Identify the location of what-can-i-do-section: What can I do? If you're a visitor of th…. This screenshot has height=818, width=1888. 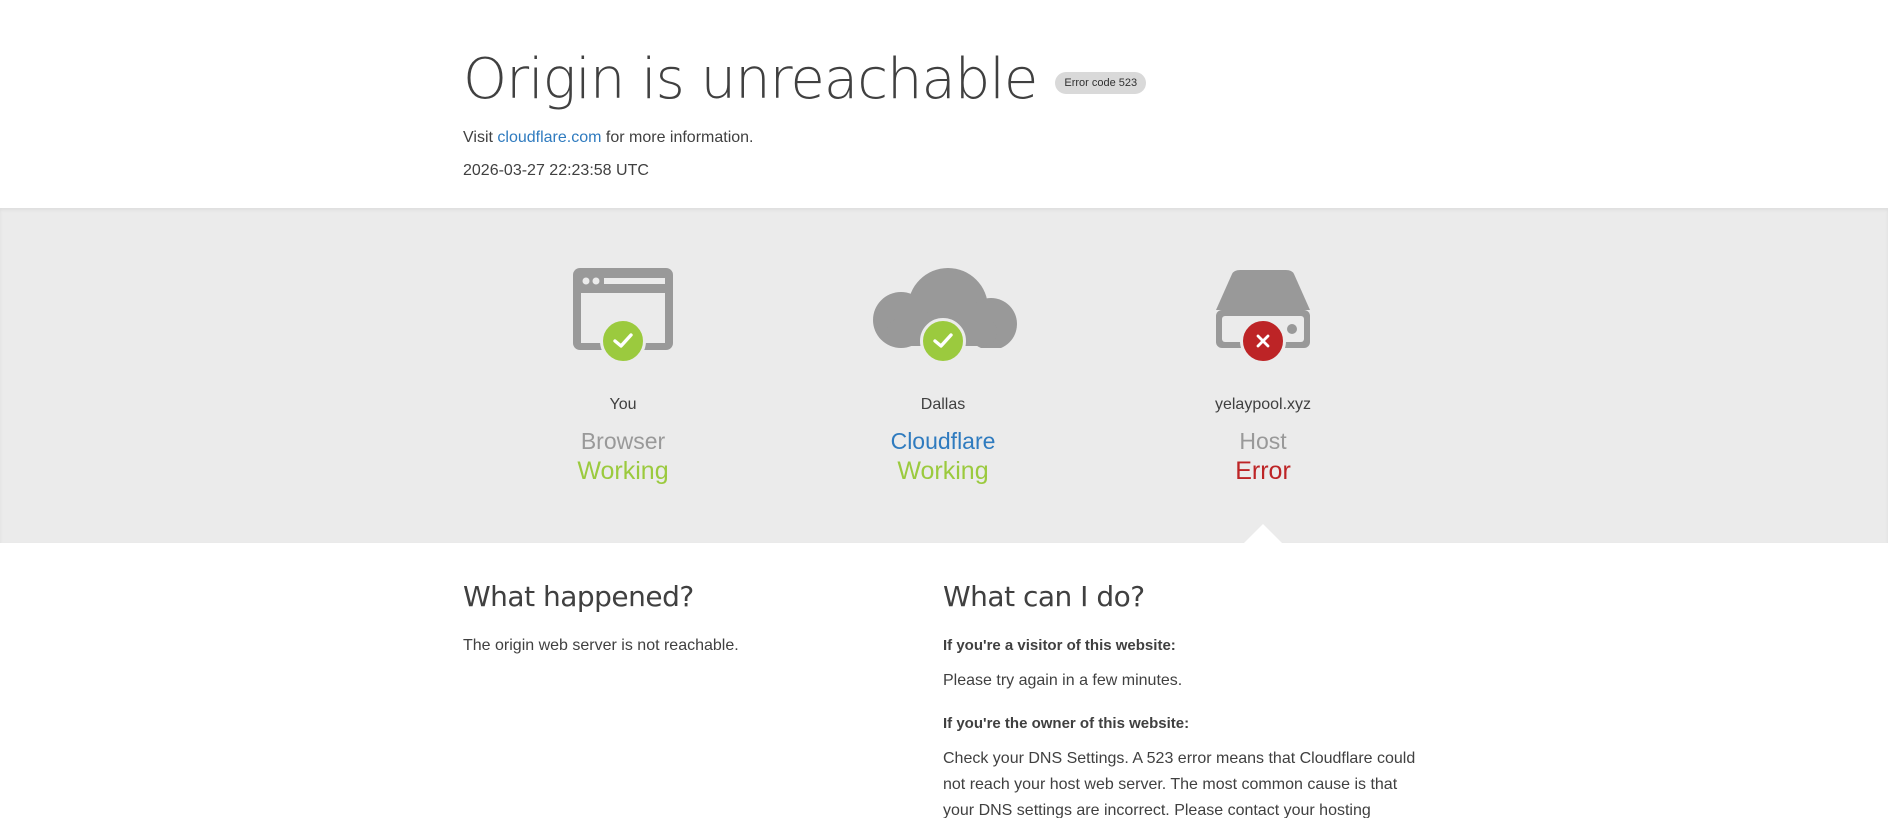
(1183, 699).